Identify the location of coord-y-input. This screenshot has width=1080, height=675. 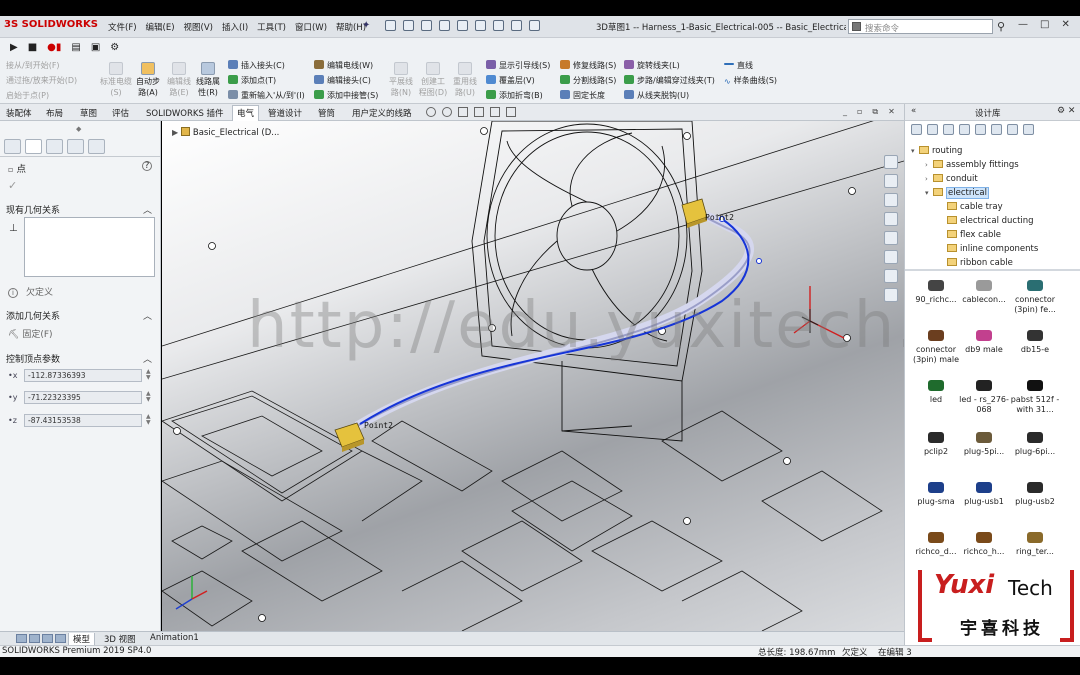
(83, 397).